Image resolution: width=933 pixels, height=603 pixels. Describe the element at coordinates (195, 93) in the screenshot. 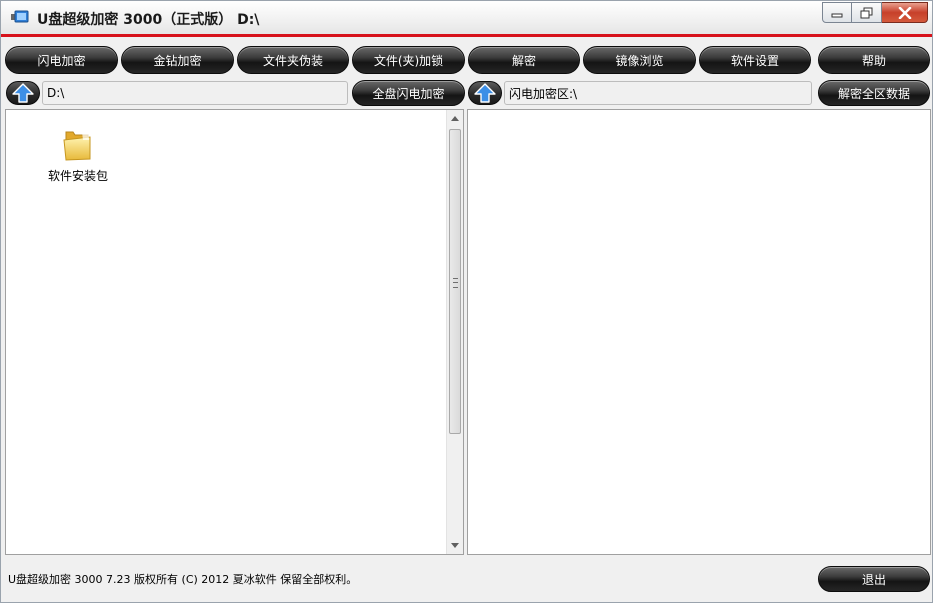

I see `left-path-input` at that location.